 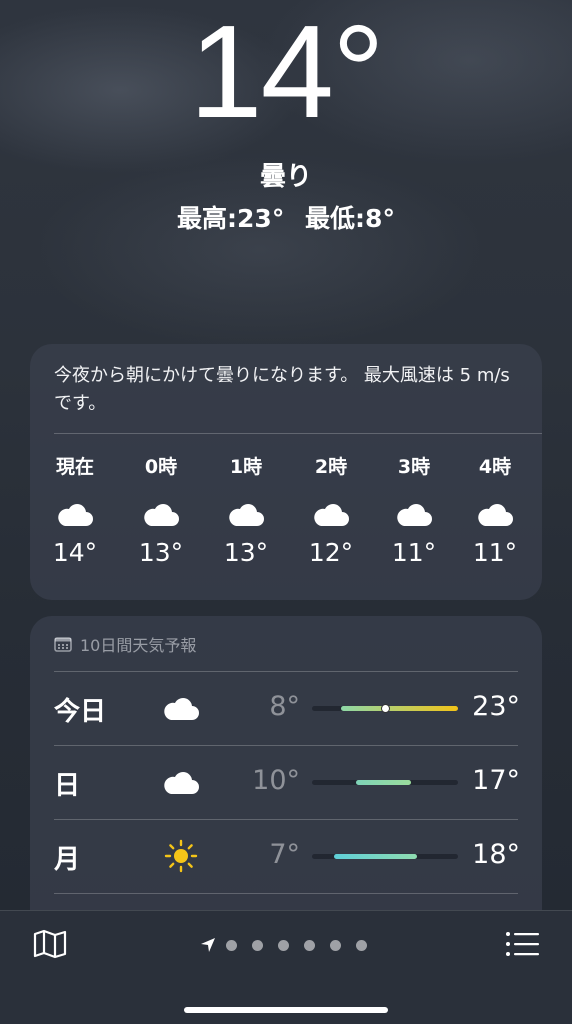 I want to click on hour-temperature: 12°, so click(x=331, y=552).